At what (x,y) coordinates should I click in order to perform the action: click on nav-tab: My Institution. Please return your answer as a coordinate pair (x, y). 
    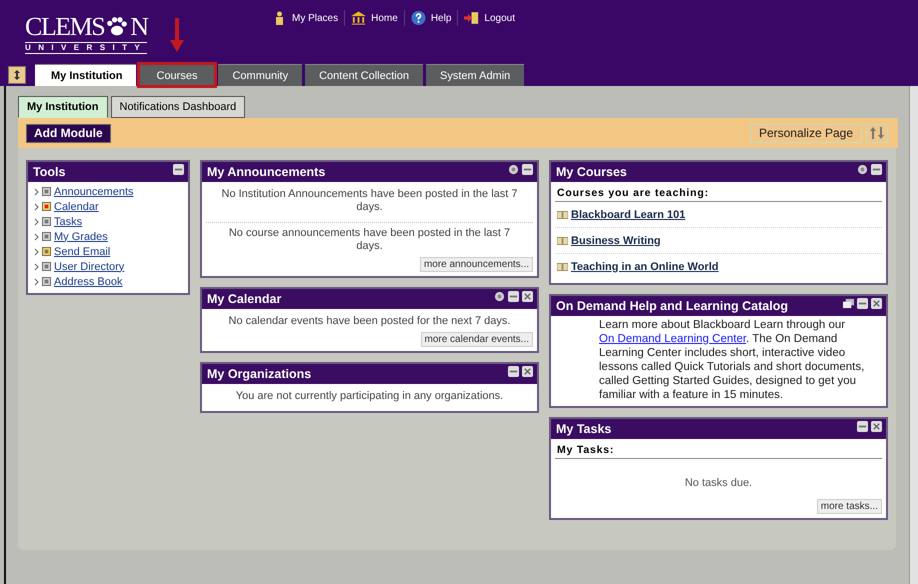
    Looking at the image, I should click on (85, 75).